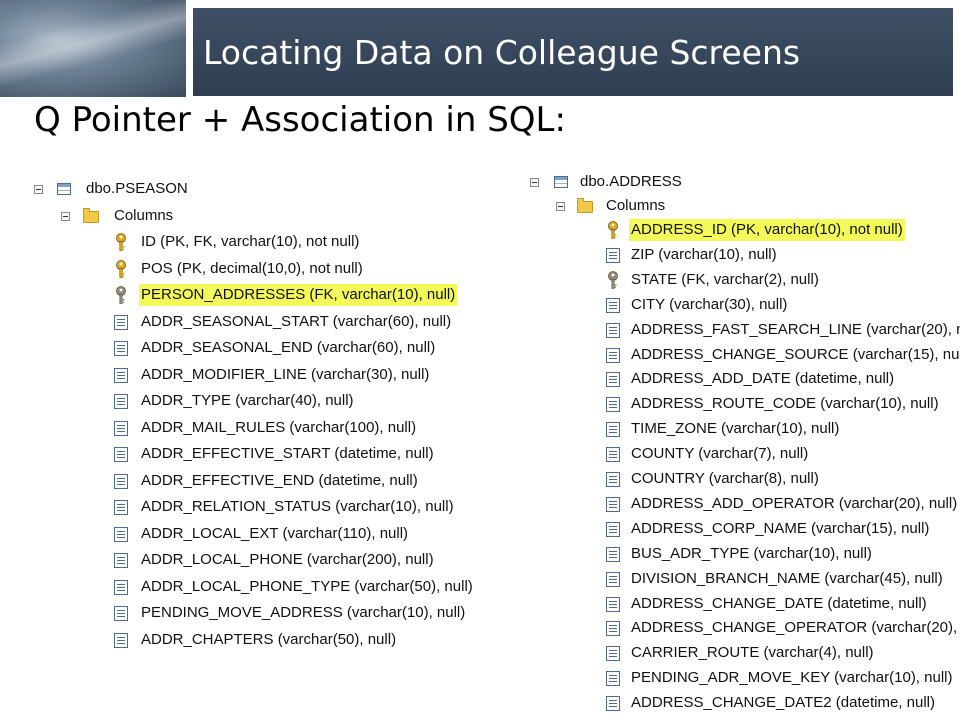  What do you see at coordinates (795, 354) in the screenshot?
I see `column-label: ADDRESS_CHANGE_SOURCE (varchar(15), nu` at bounding box center [795, 354].